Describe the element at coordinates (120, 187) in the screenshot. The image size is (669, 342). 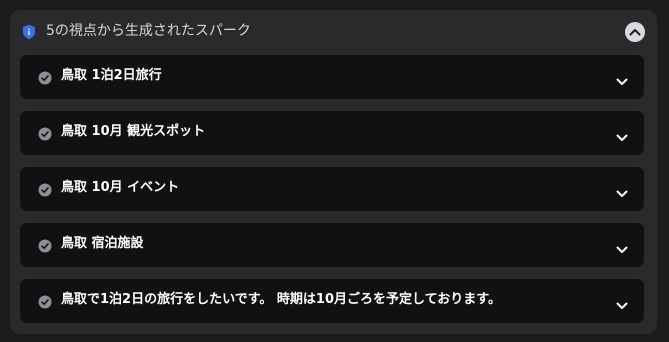
I see `spark-item-label: 鳥取 10月 イベント` at that location.